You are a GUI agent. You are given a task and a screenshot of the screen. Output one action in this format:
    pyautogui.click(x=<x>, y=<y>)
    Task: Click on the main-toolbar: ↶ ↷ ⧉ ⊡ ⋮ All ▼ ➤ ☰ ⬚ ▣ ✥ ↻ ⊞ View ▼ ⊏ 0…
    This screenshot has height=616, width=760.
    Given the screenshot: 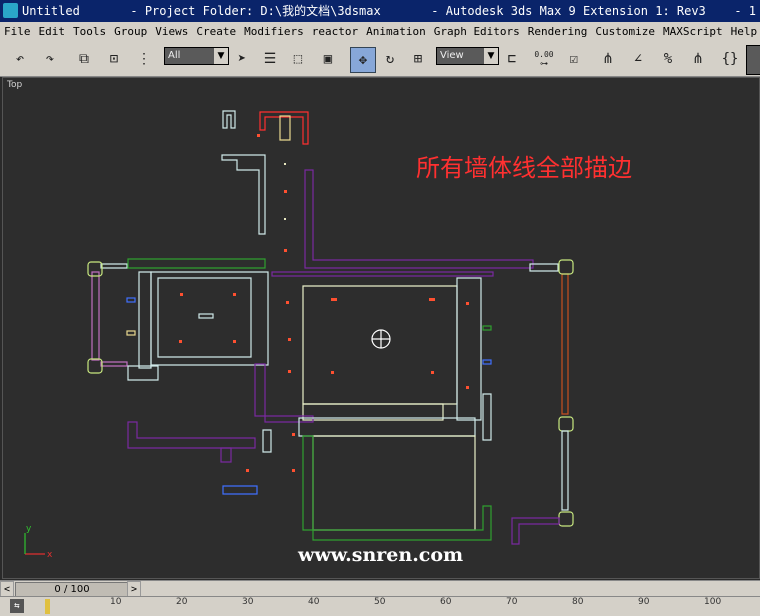 What is the action you would take?
    pyautogui.click(x=380, y=59)
    